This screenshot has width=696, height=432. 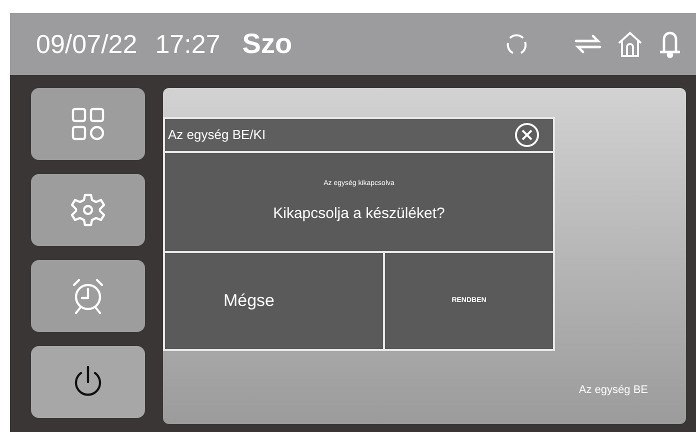 What do you see at coordinates (267, 44) in the screenshot?
I see `weekday: Szo` at bounding box center [267, 44].